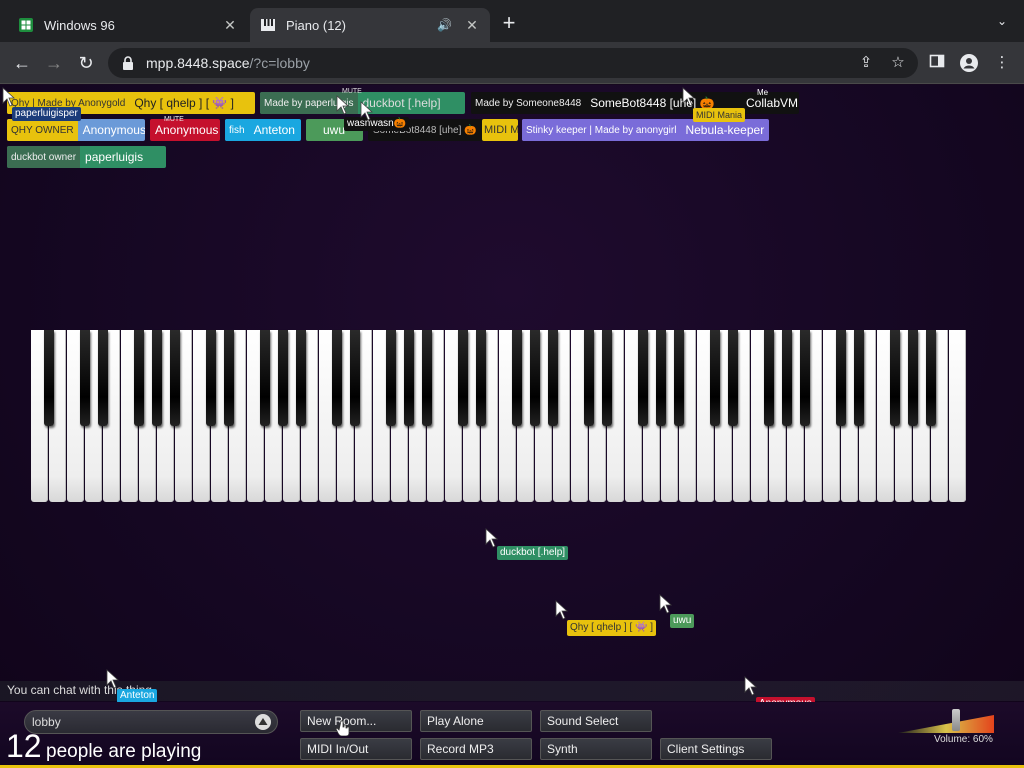 This screenshot has width=1024, height=768. I want to click on mute-label: MUTE, so click(352, 91).